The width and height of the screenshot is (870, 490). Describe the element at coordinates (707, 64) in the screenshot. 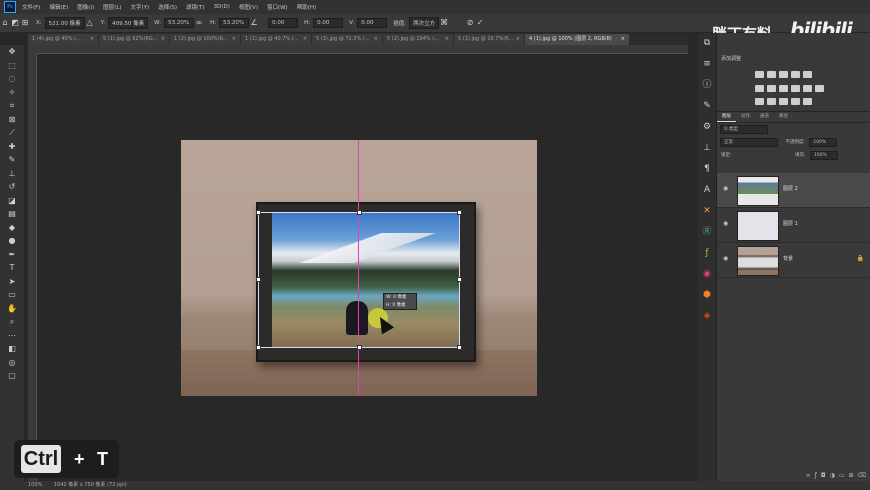

I see `properties-panel-icon: ≡` at that location.